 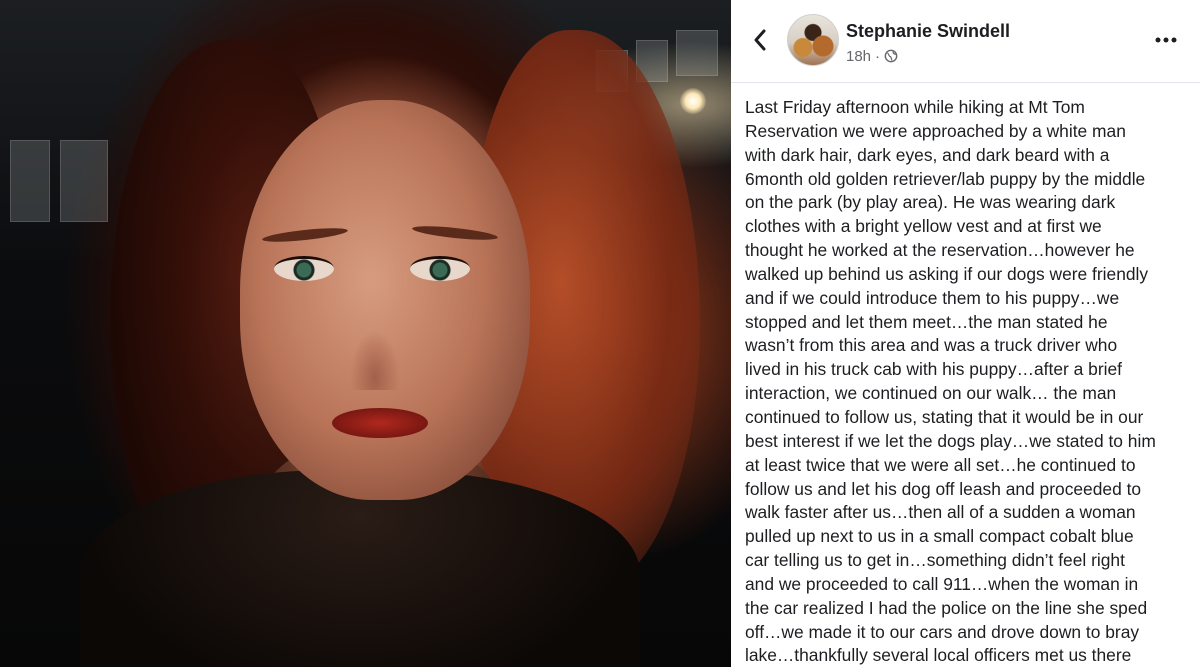 I want to click on avatar, so click(x=813, y=40).